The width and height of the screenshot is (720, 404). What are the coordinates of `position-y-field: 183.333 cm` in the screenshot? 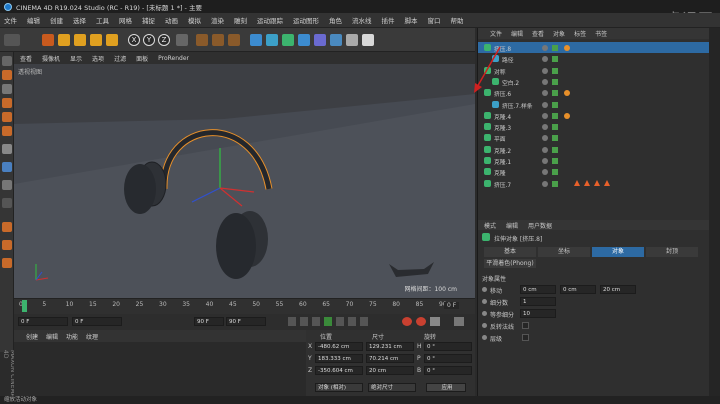 It's located at (339, 358).